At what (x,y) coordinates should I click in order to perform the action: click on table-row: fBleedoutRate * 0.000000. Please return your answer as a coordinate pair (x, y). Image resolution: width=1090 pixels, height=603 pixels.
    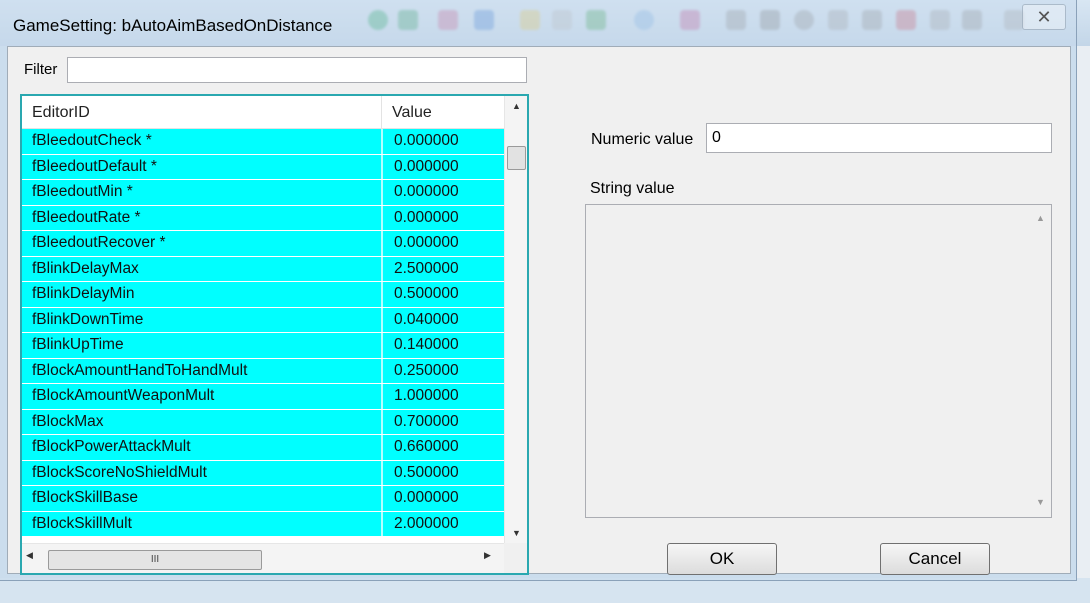
    Looking at the image, I should click on (263, 218).